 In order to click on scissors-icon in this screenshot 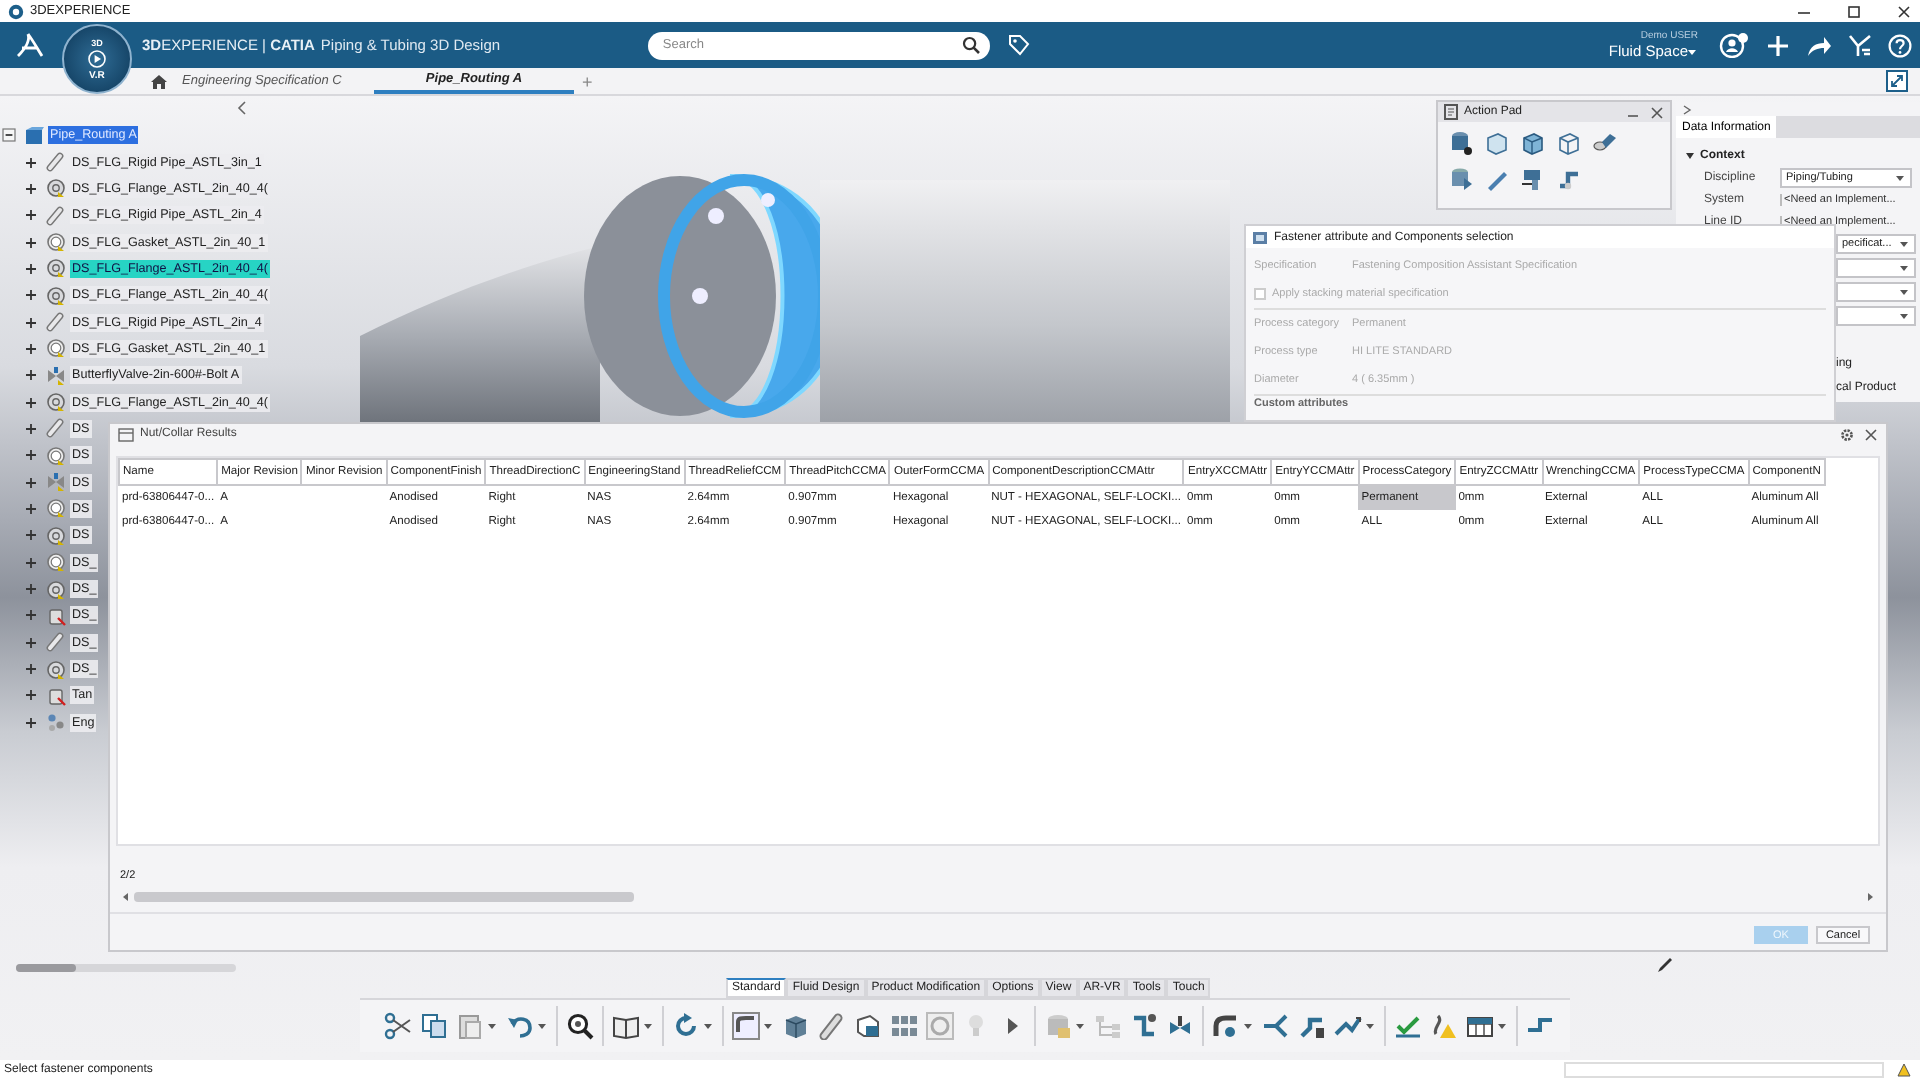, I will do `click(398, 1026)`.